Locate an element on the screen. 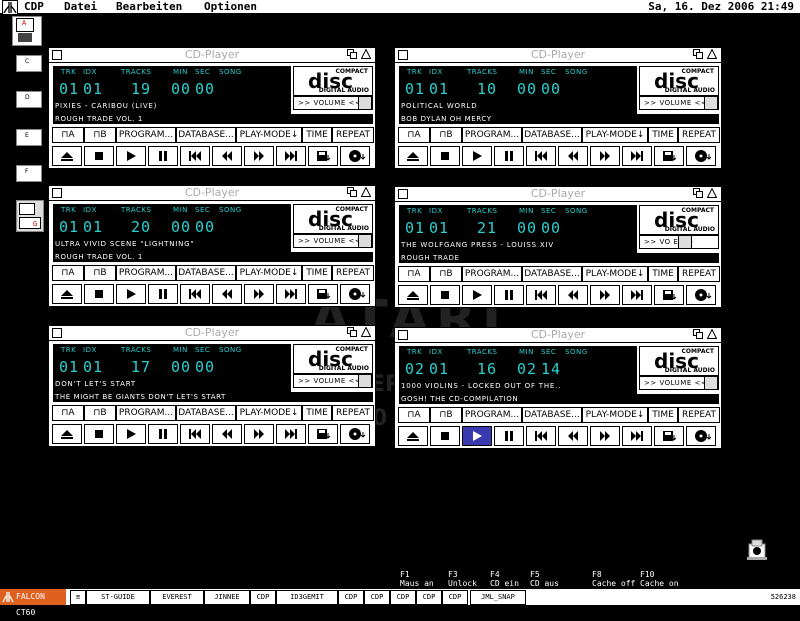 The height and width of the screenshot is (621, 800). taskbar-item: EVEREST is located at coordinates (177, 597).